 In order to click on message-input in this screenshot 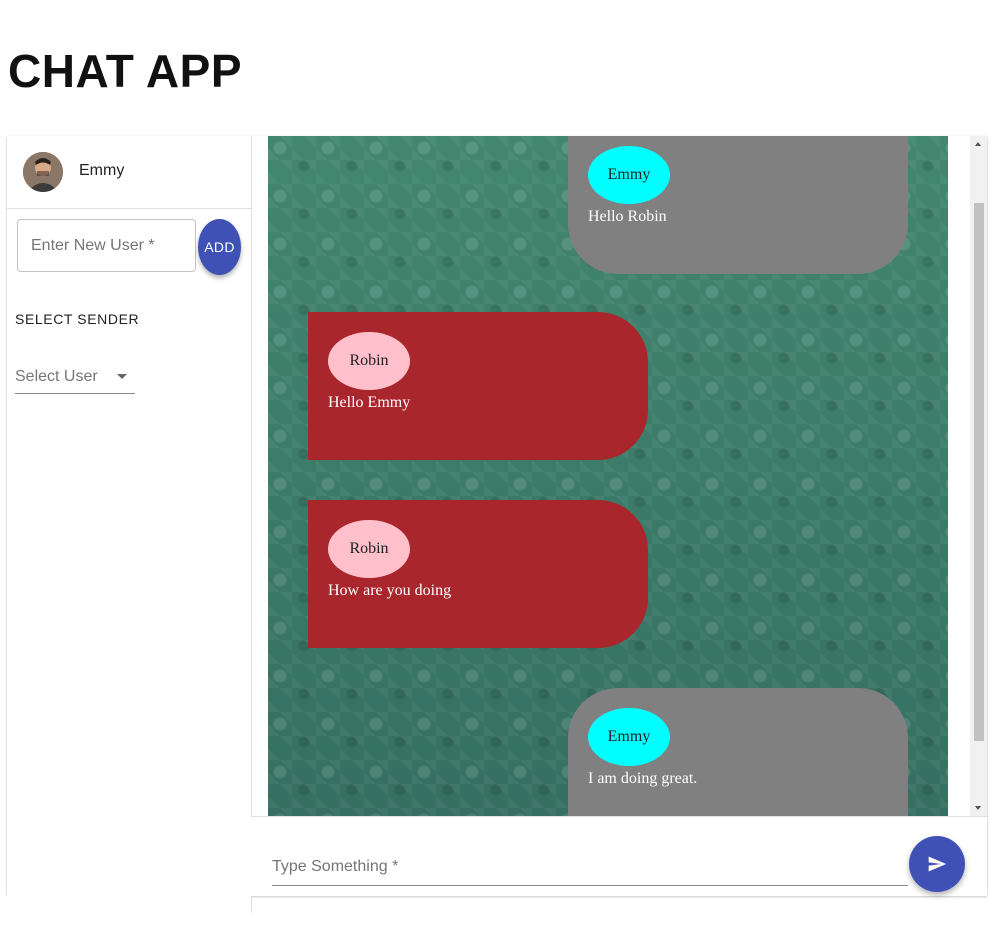, I will do `click(590, 867)`.